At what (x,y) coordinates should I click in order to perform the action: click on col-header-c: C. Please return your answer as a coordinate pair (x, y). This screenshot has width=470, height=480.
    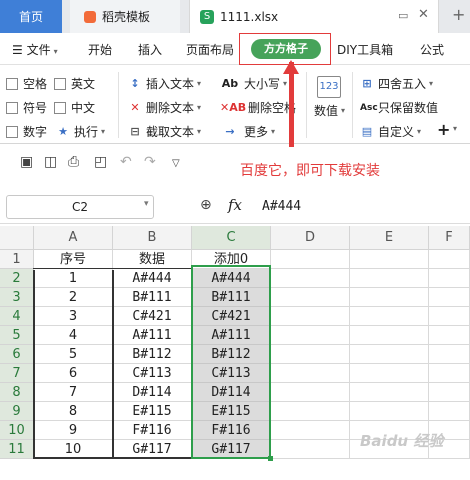
    Looking at the image, I should click on (231, 238).